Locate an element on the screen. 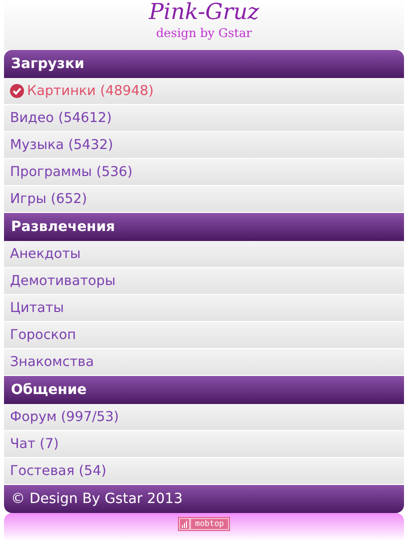  site-tagline: design by Gstar is located at coordinates (204, 33).